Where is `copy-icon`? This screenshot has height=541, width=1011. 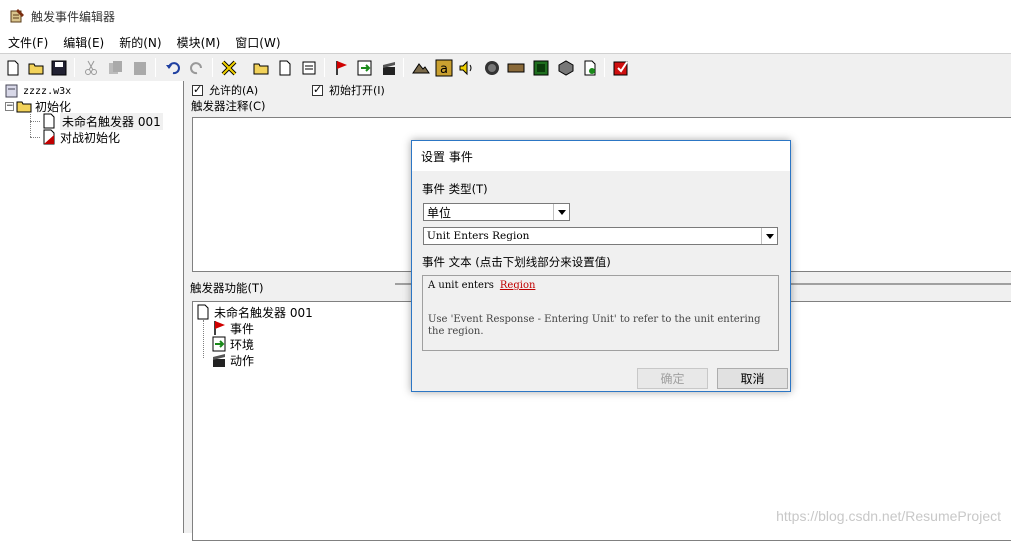 copy-icon is located at coordinates (114, 67).